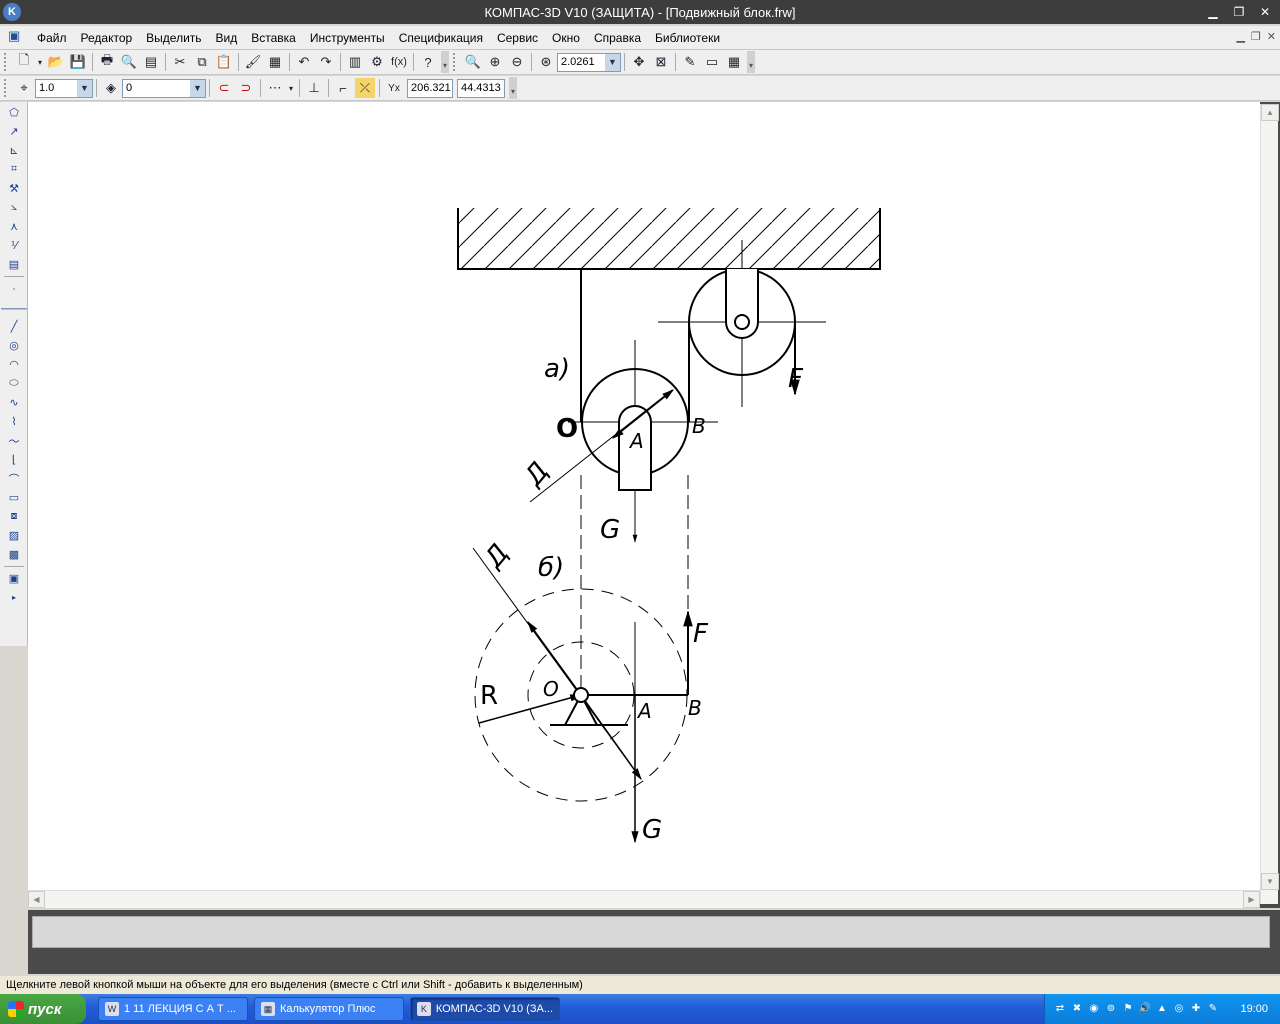 This screenshot has height=1024, width=1280. What do you see at coordinates (14, 497) in the screenshot?
I see `rectangle-icon: ▭` at bounding box center [14, 497].